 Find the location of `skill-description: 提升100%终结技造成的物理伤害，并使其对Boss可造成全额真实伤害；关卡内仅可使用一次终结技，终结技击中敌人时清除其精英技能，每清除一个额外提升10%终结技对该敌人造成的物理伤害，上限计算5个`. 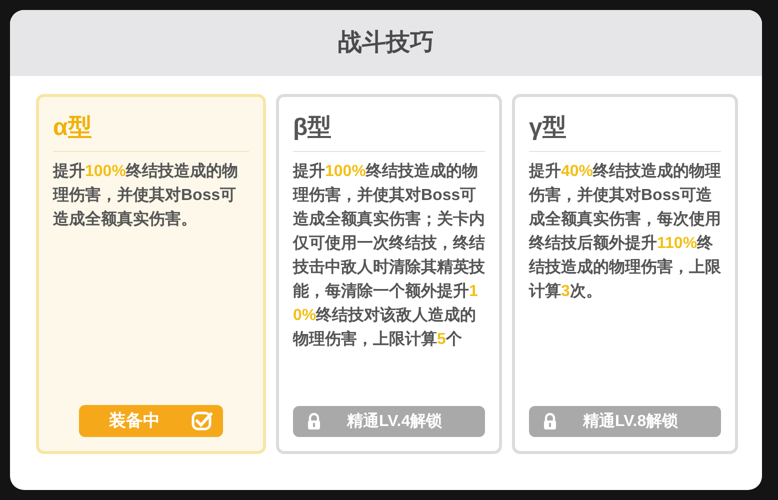

skill-description: 提升100%终结技造成的物理伤害，并使其对Boss可造成全额真实伤害；关卡内仅可使用一次终结技，终结技击中敌人时清除其精英技能，每清除一个额外提升10%终结技对该敌人造成的物理伤害，上限计算5个 is located at coordinates (389, 255).